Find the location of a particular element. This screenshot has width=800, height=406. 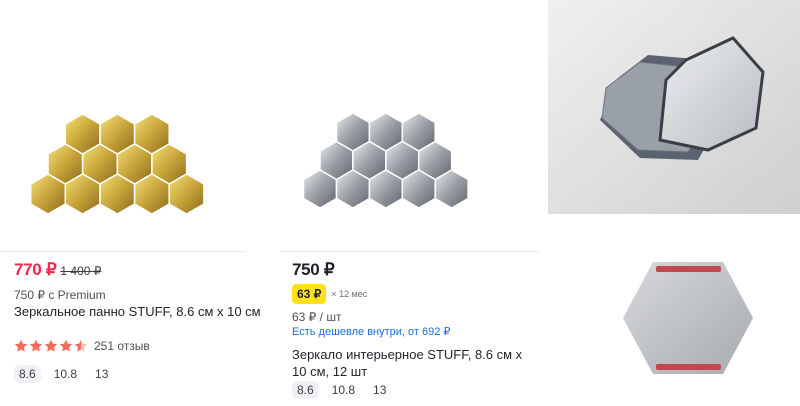

installment-price-badge: 63 ₽ is located at coordinates (309, 294).